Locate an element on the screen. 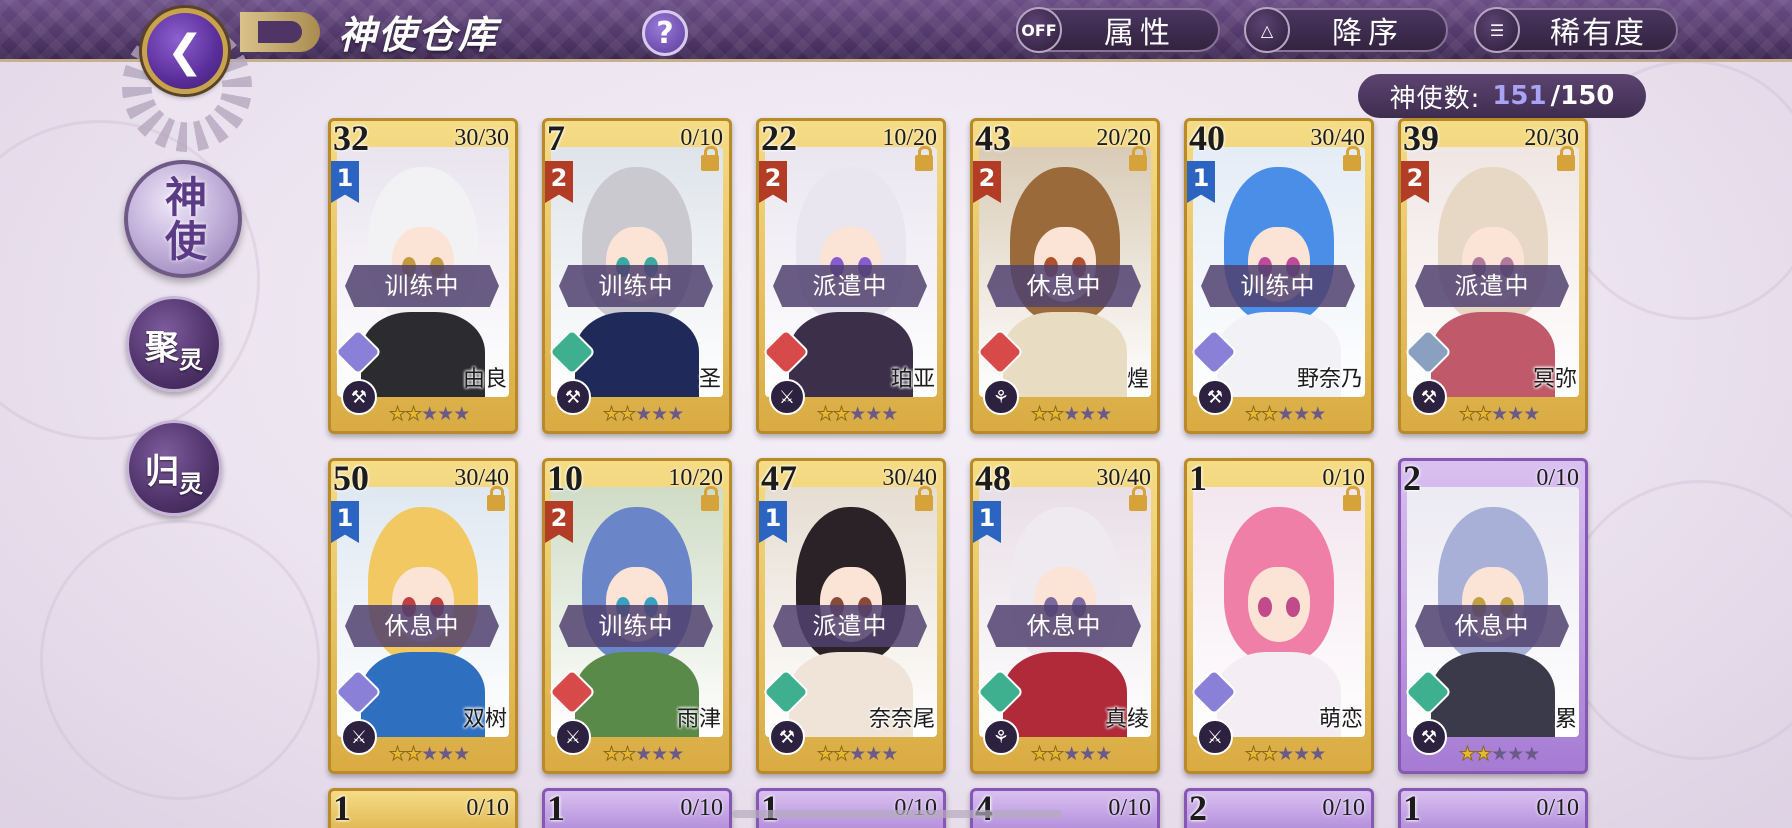 The height and width of the screenshot is (828, 1792). card-level: 48 is located at coordinates (993, 478).